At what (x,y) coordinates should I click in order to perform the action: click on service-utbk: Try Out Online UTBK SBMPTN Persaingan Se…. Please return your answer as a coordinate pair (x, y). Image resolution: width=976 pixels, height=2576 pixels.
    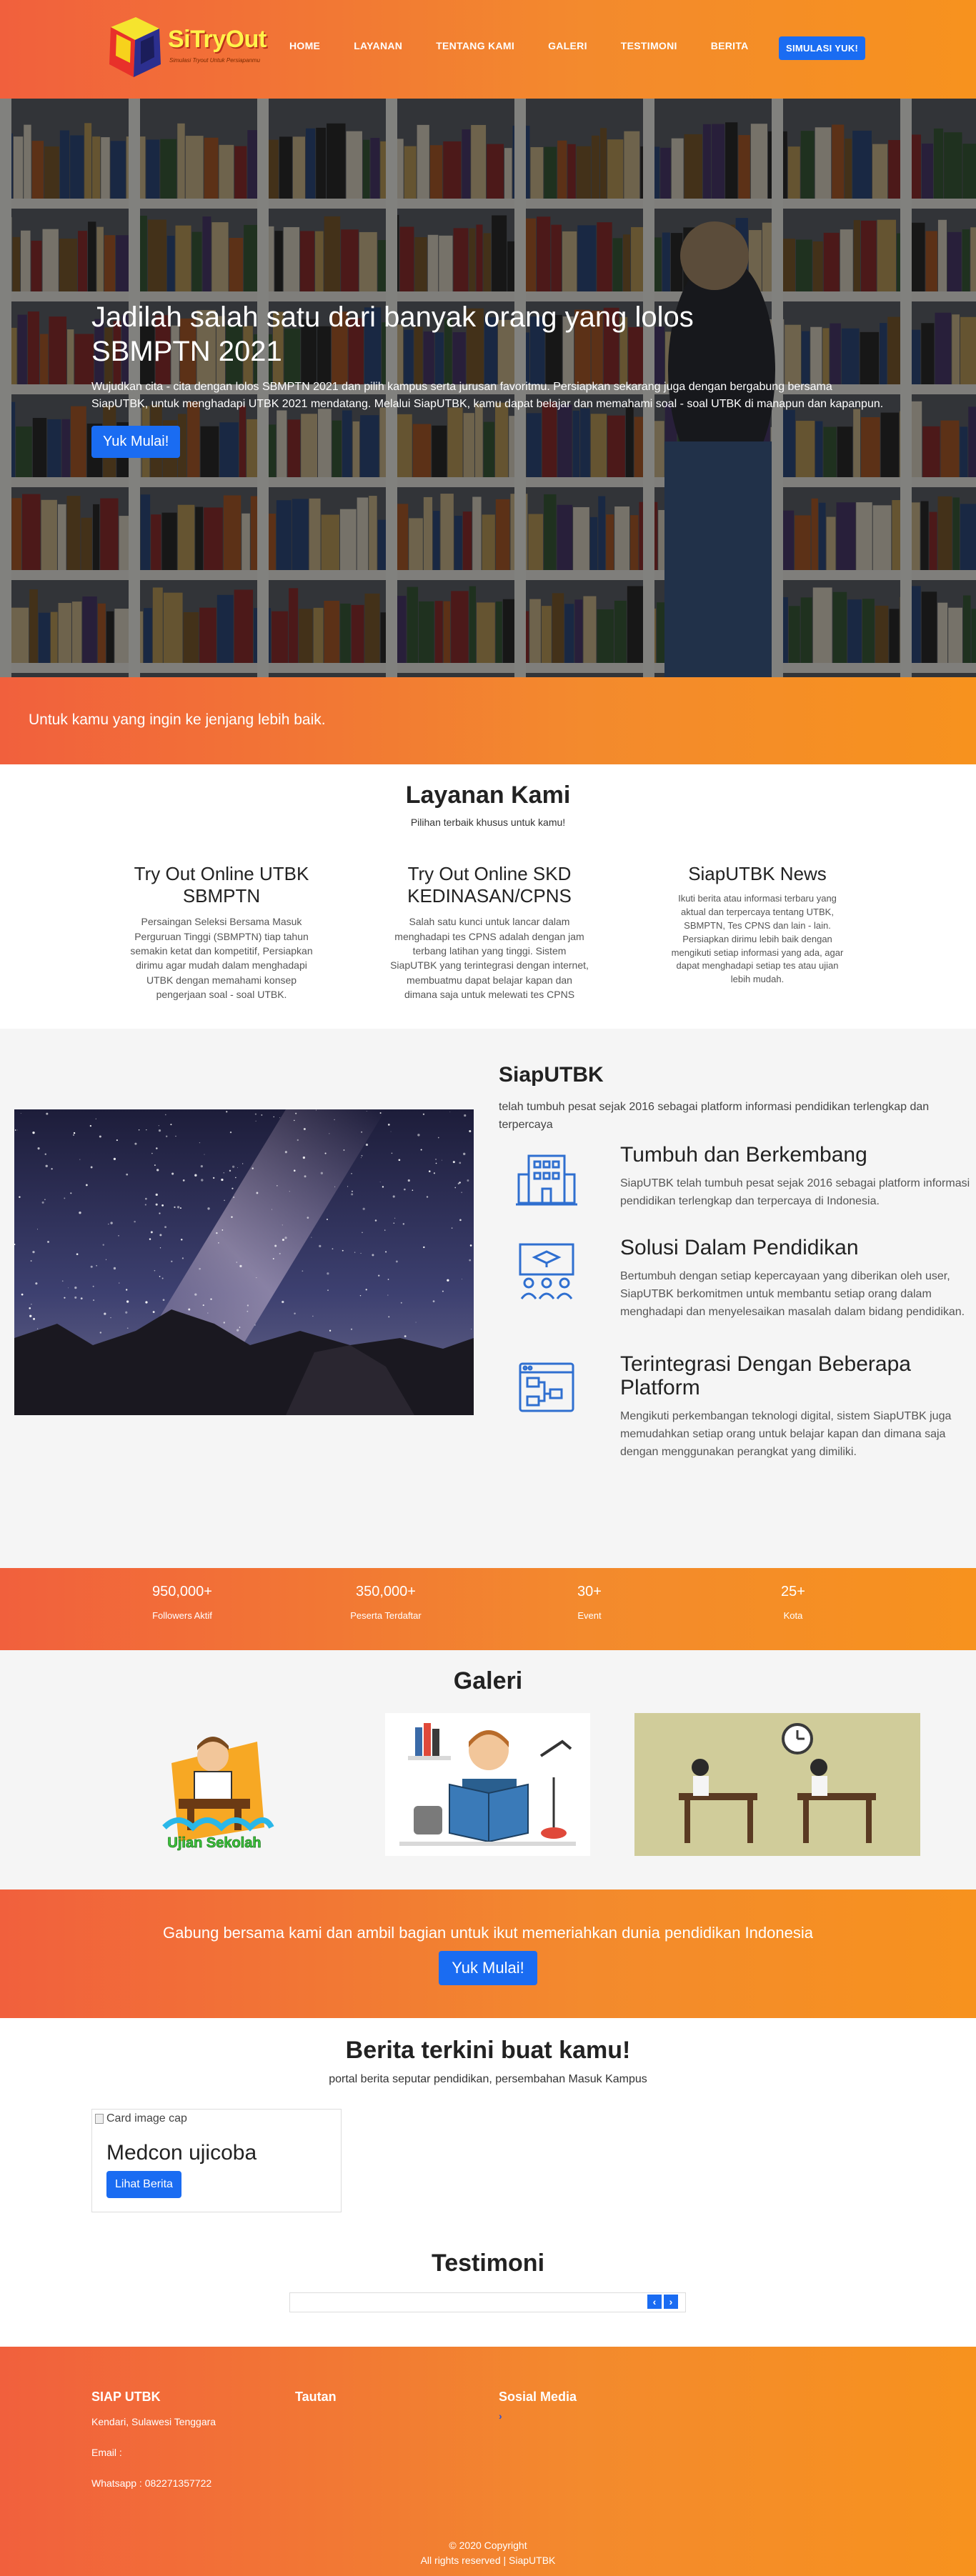
    Looking at the image, I should click on (221, 933).